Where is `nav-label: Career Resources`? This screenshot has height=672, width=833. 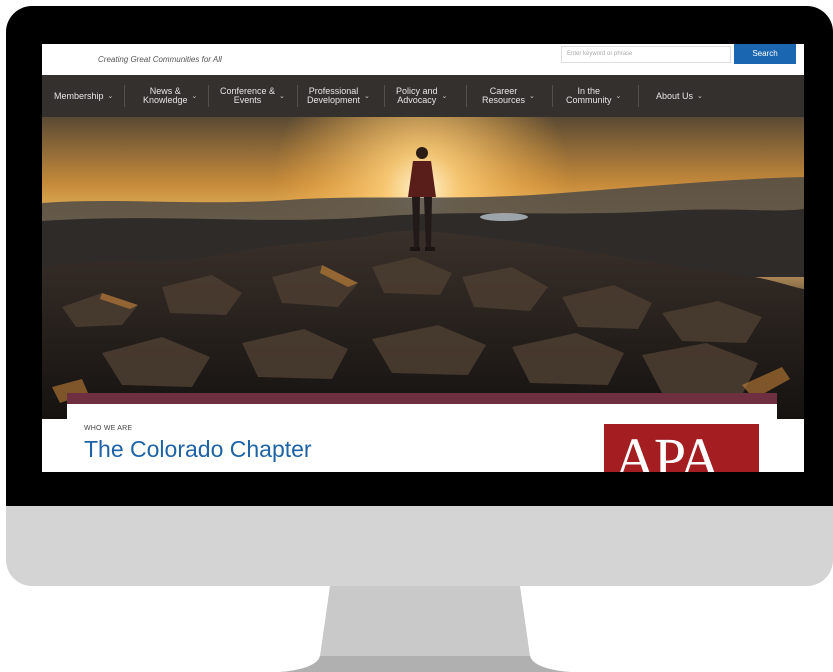 nav-label: Career Resources is located at coordinates (504, 95).